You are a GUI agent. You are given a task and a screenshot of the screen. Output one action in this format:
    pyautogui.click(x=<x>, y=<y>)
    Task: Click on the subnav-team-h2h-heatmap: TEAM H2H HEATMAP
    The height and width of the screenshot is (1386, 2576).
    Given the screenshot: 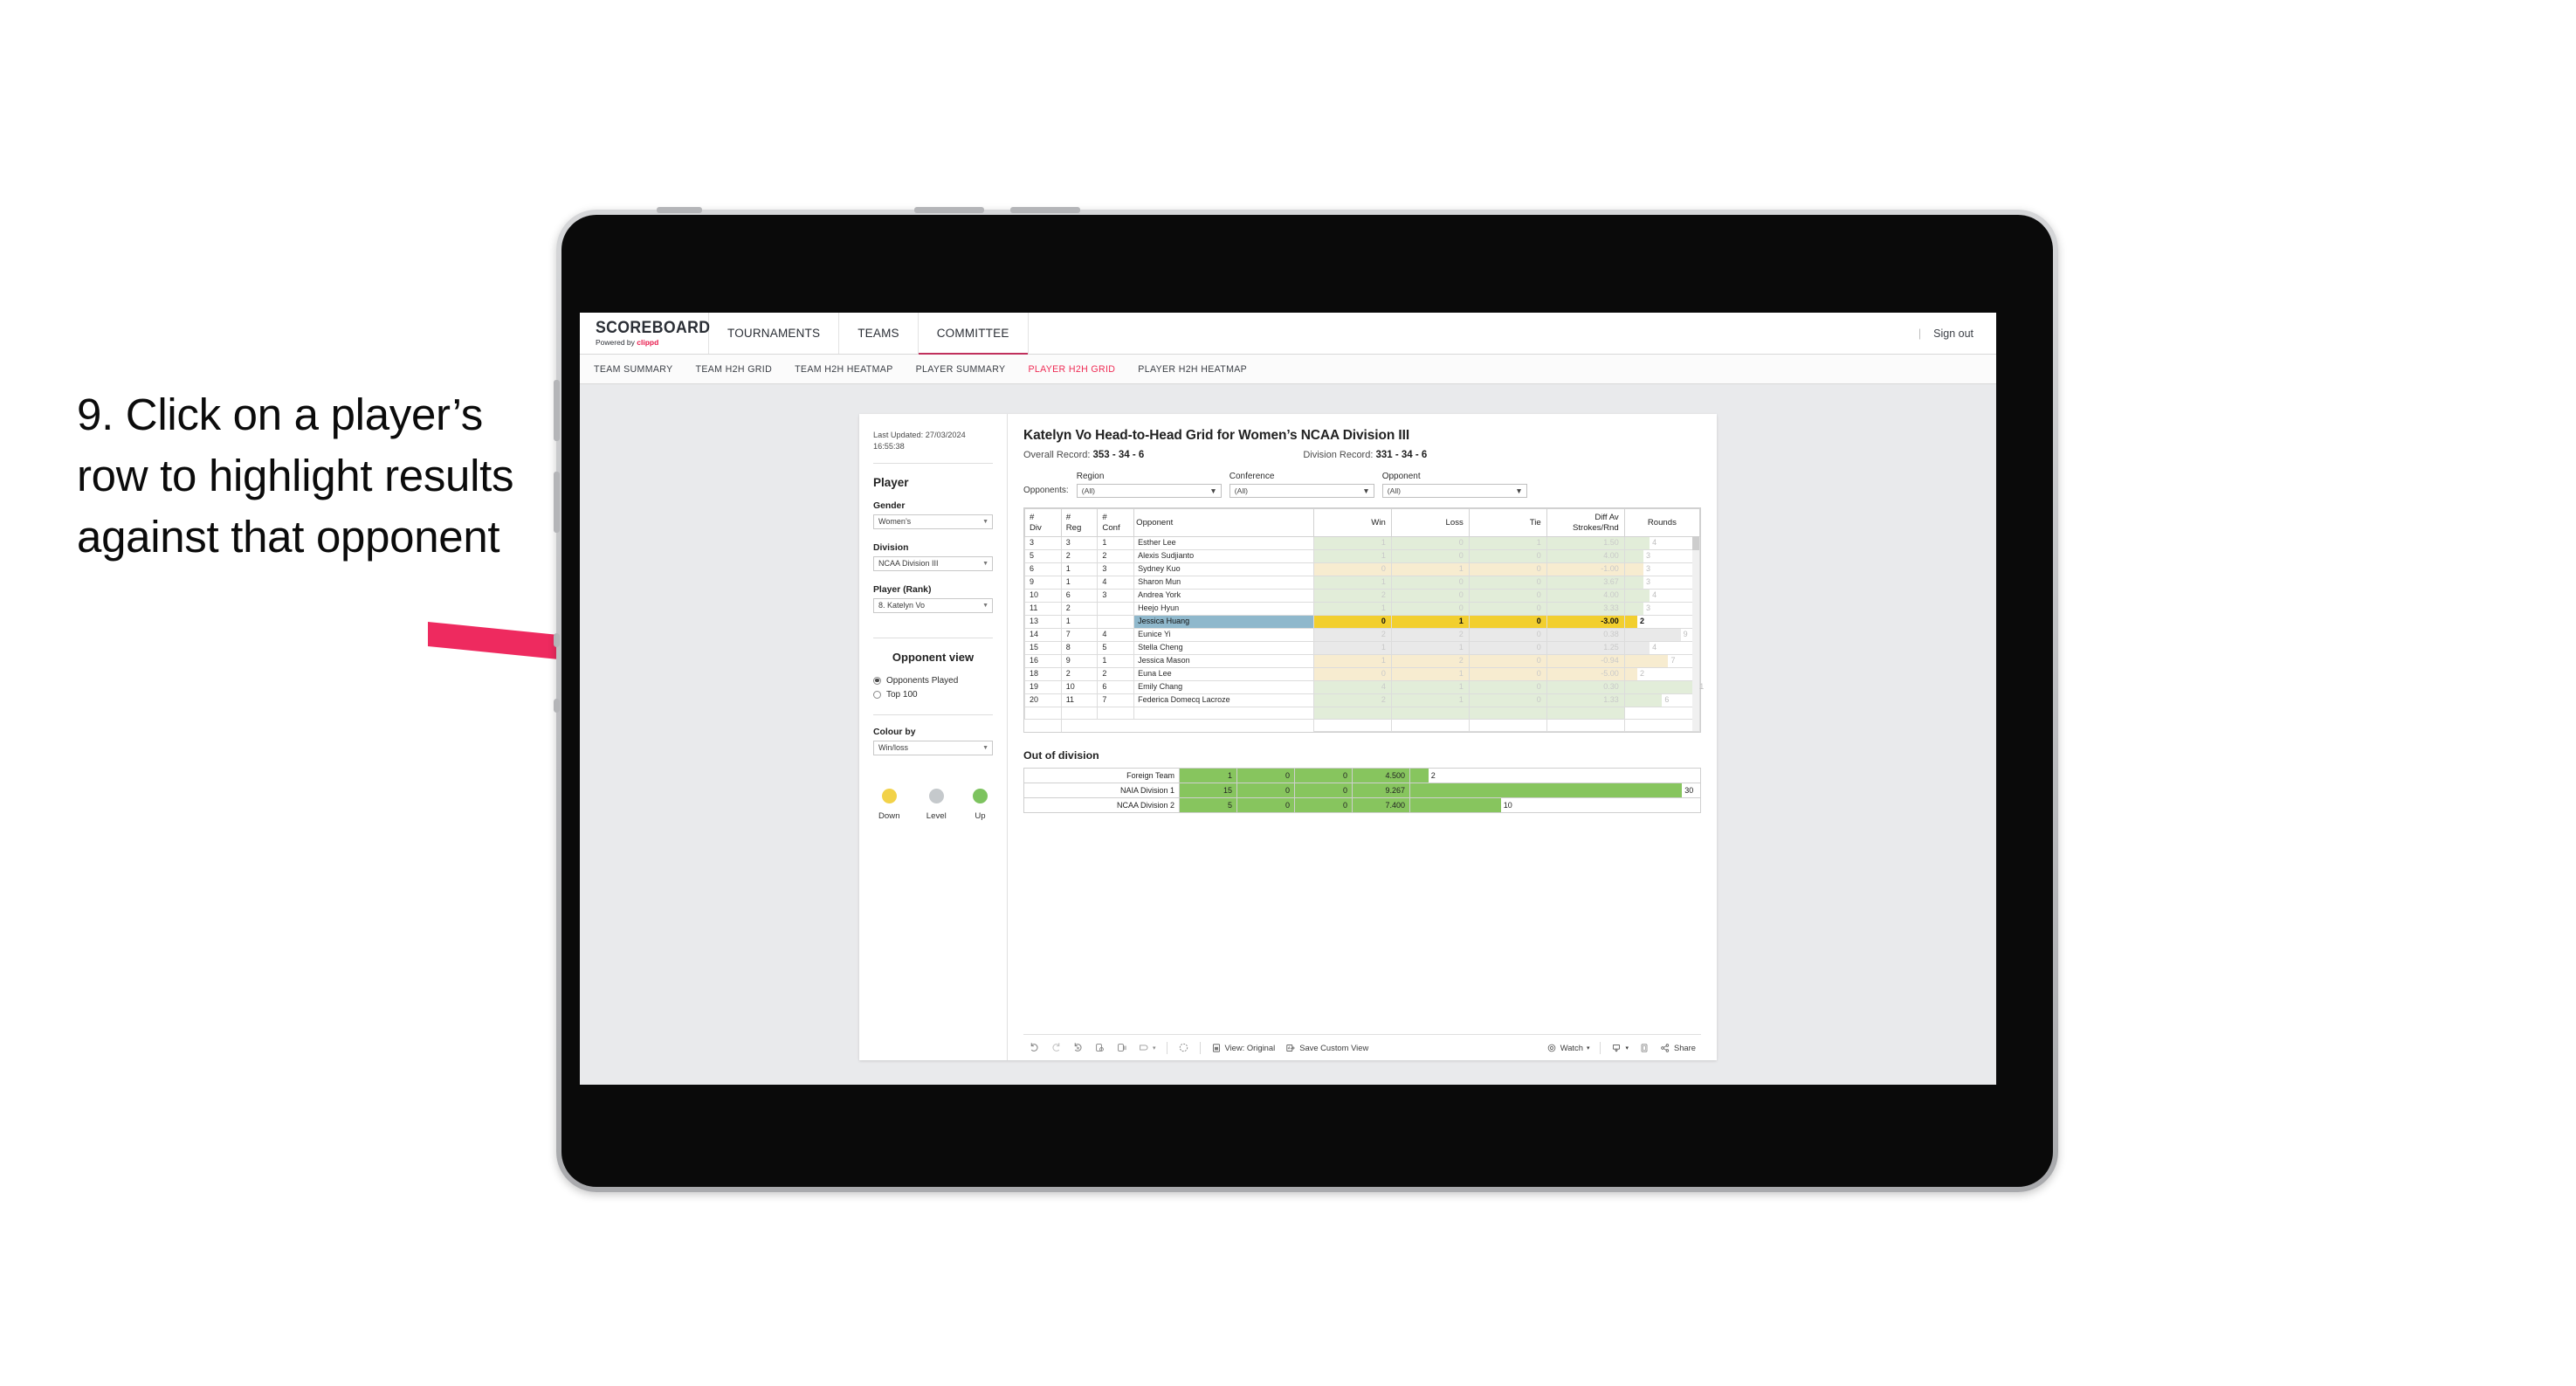 What is the action you would take?
    pyautogui.click(x=844, y=369)
    